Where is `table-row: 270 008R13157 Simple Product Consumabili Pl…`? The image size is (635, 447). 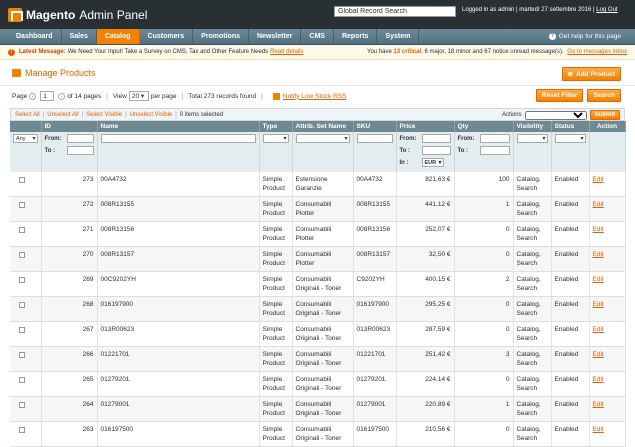
table-row: 270 008R13157 Simple Product Consumabili Pl… is located at coordinates (318, 259).